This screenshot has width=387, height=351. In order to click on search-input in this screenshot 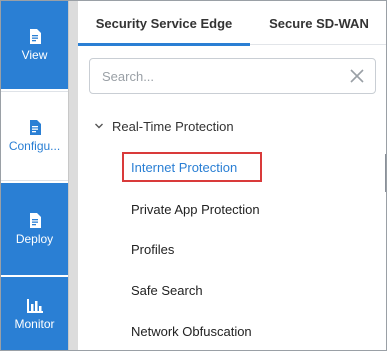, I will do `click(215, 76)`.